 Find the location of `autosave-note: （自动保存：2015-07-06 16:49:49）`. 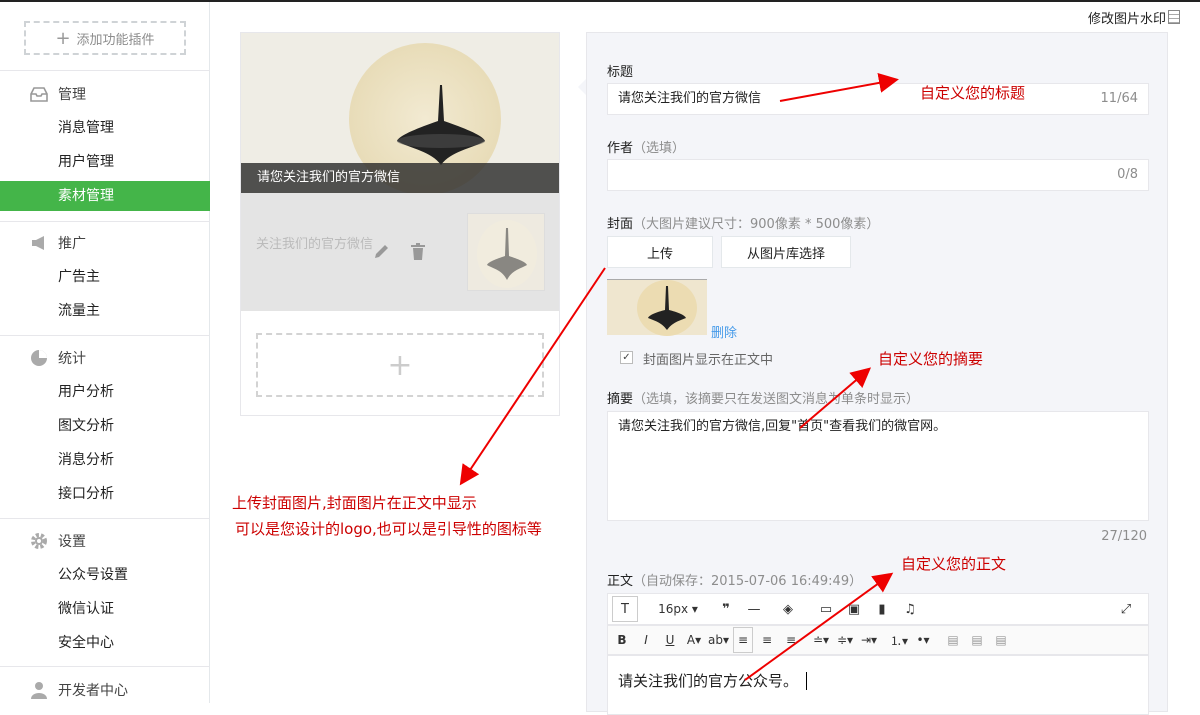

autosave-note: （自动保存：2015-07-06 16:49:49） is located at coordinates (748, 581).